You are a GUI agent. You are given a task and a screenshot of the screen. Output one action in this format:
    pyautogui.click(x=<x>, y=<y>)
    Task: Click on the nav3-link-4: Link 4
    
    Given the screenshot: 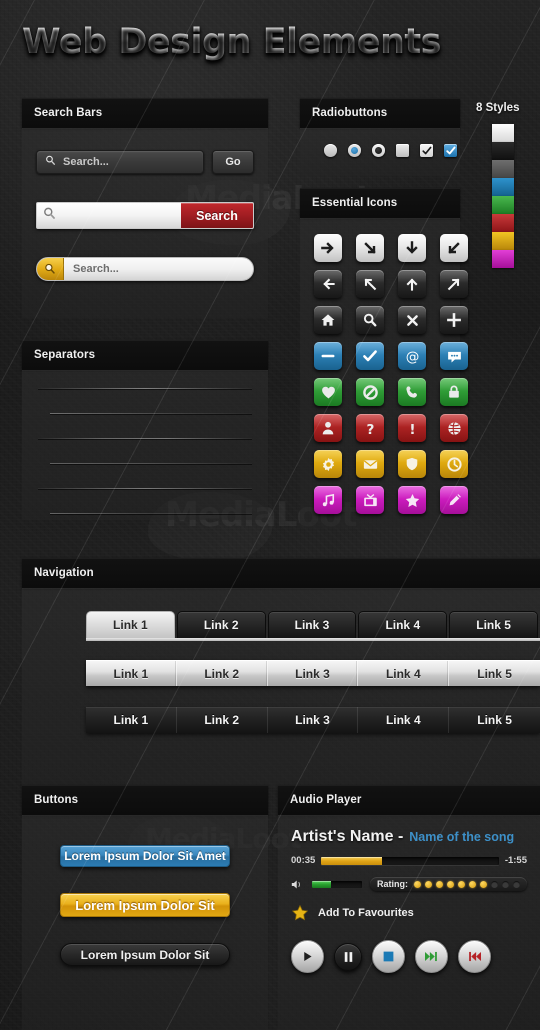 What is the action you would take?
    pyautogui.click(x=404, y=720)
    